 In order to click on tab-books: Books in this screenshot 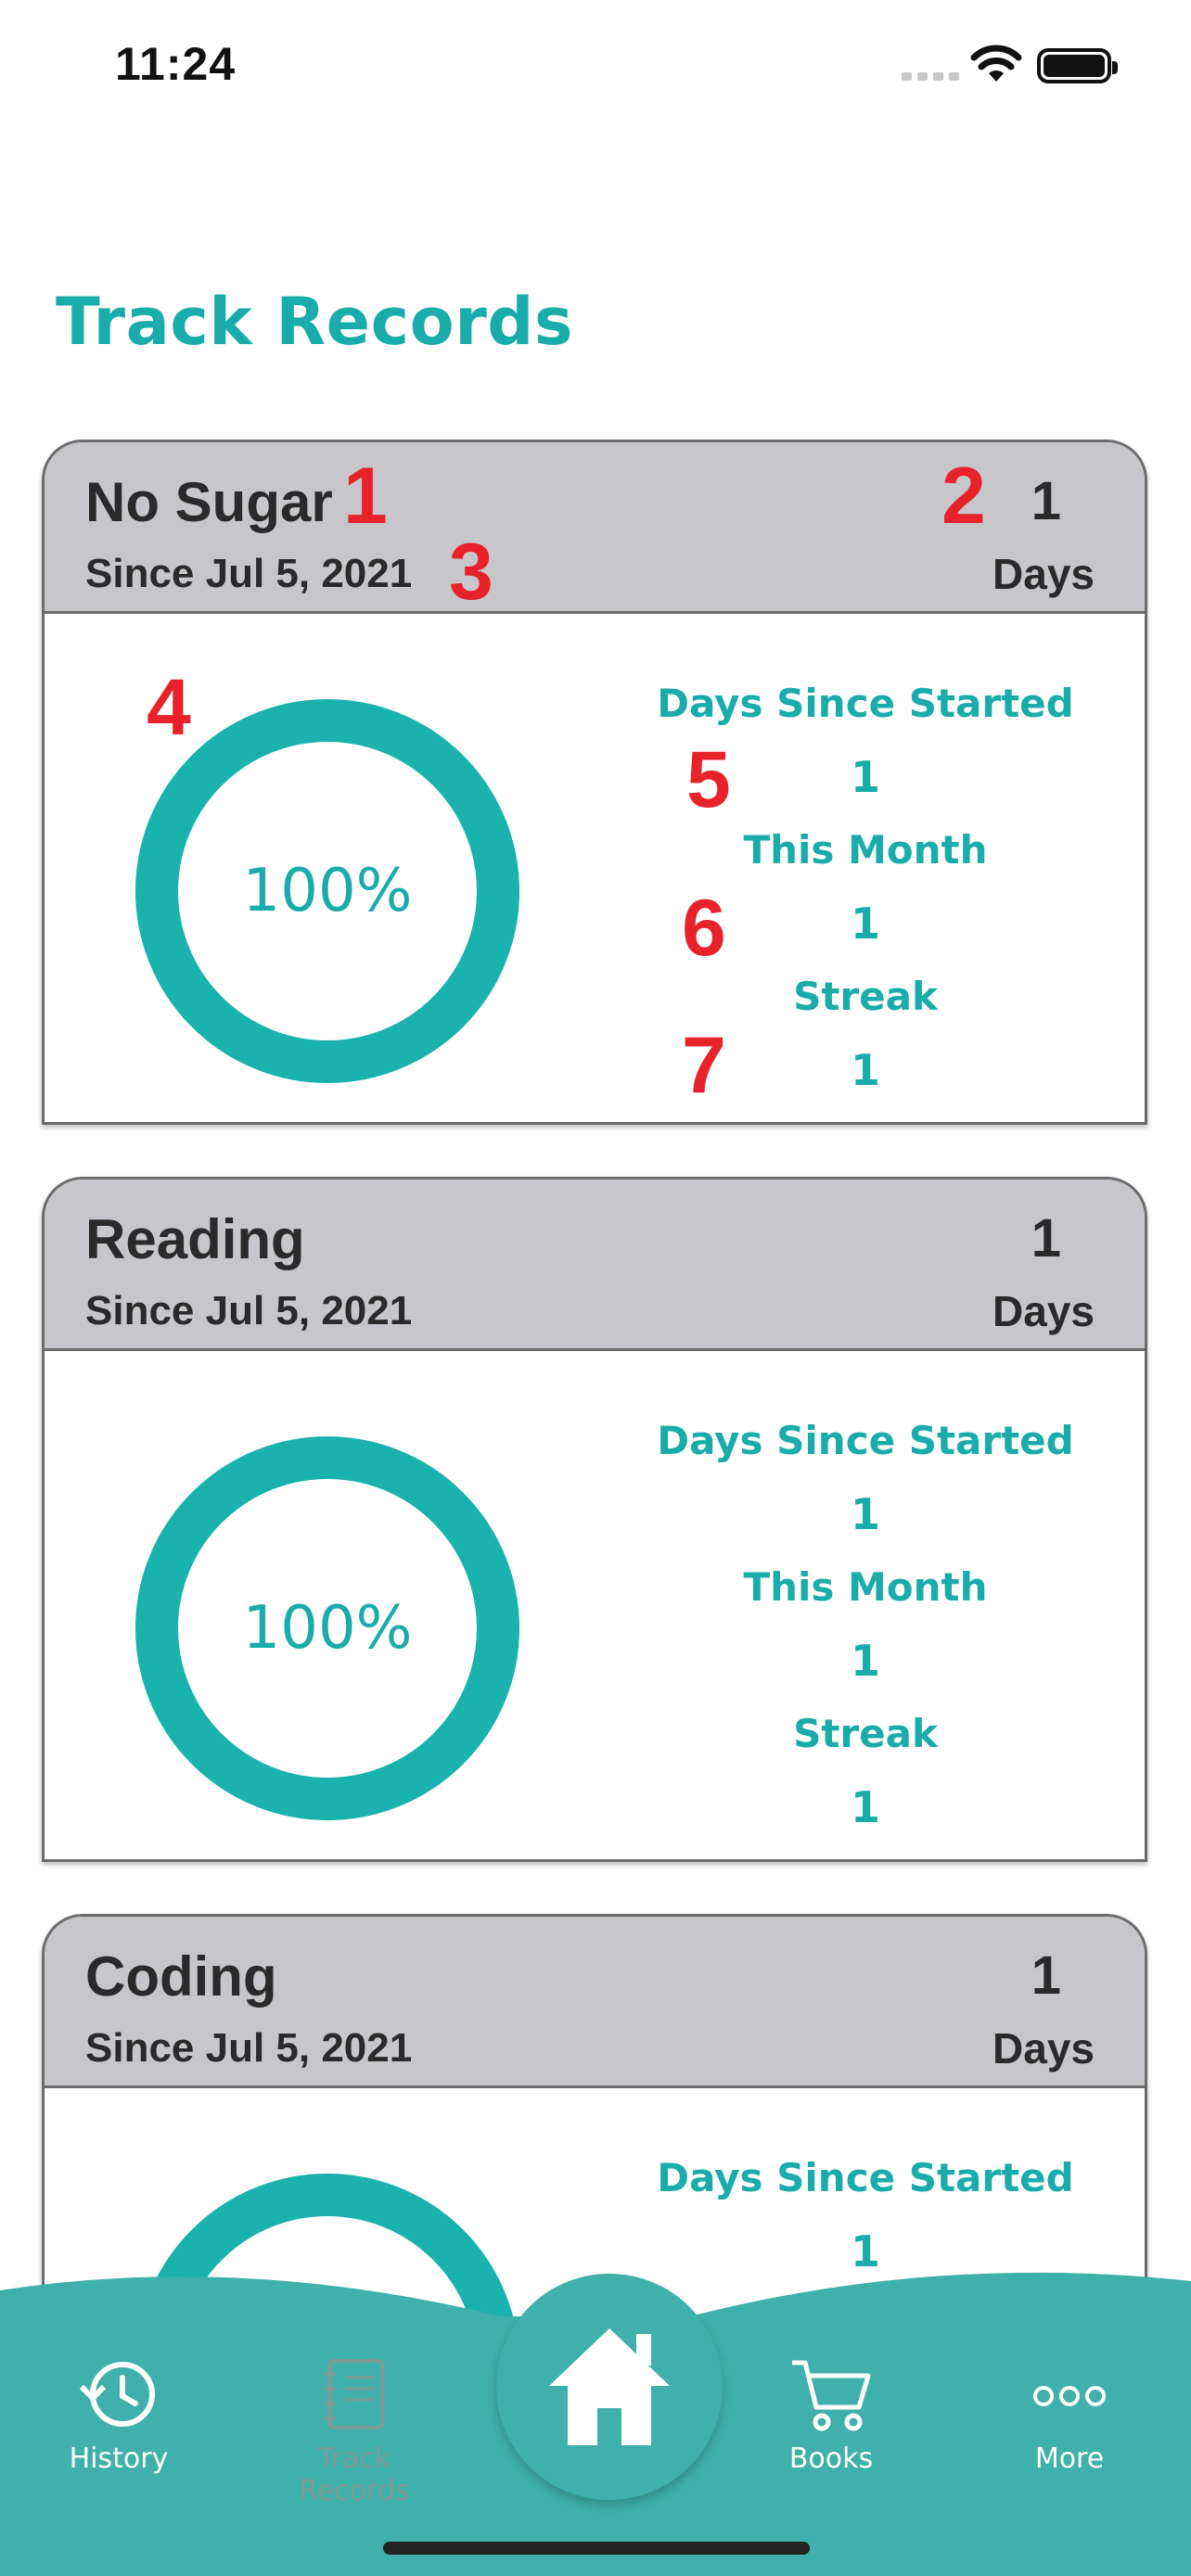, I will do `click(831, 2415)`.